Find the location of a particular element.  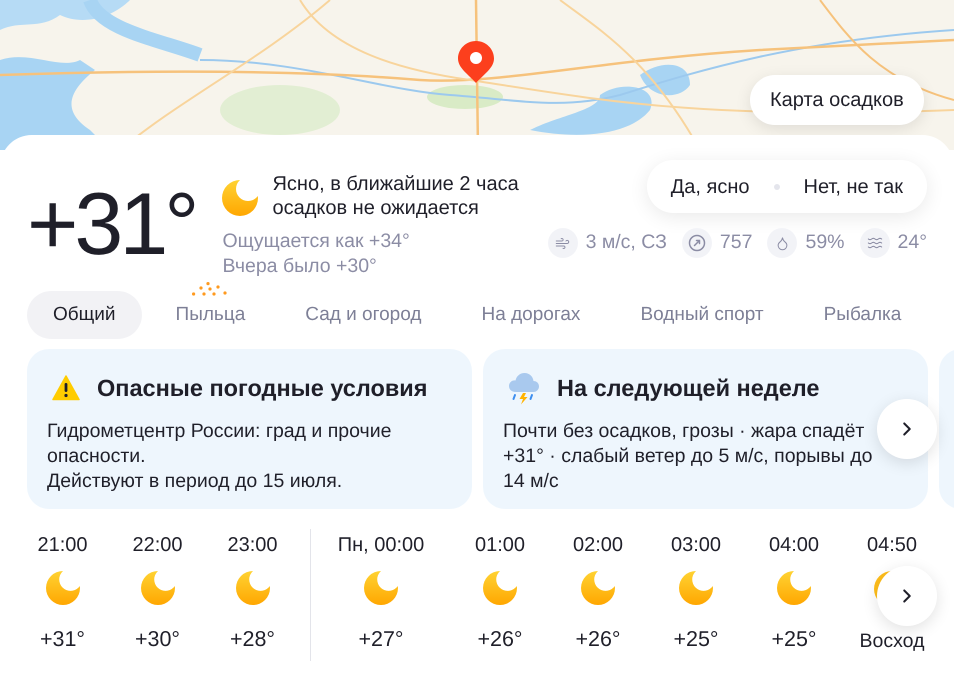

hour-time: 04:50 is located at coordinates (892, 545).